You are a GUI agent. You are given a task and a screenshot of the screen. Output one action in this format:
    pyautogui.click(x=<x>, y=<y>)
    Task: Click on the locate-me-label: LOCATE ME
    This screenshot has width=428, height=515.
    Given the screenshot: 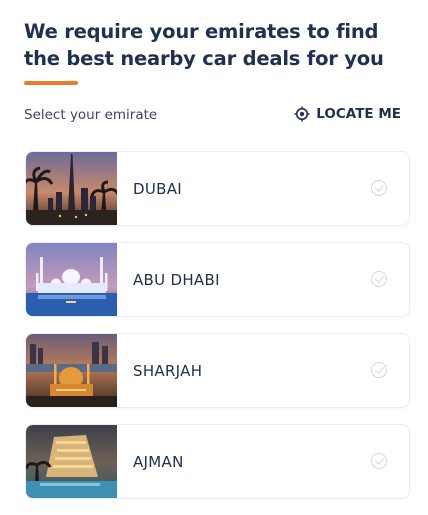 What is the action you would take?
    pyautogui.click(x=358, y=114)
    